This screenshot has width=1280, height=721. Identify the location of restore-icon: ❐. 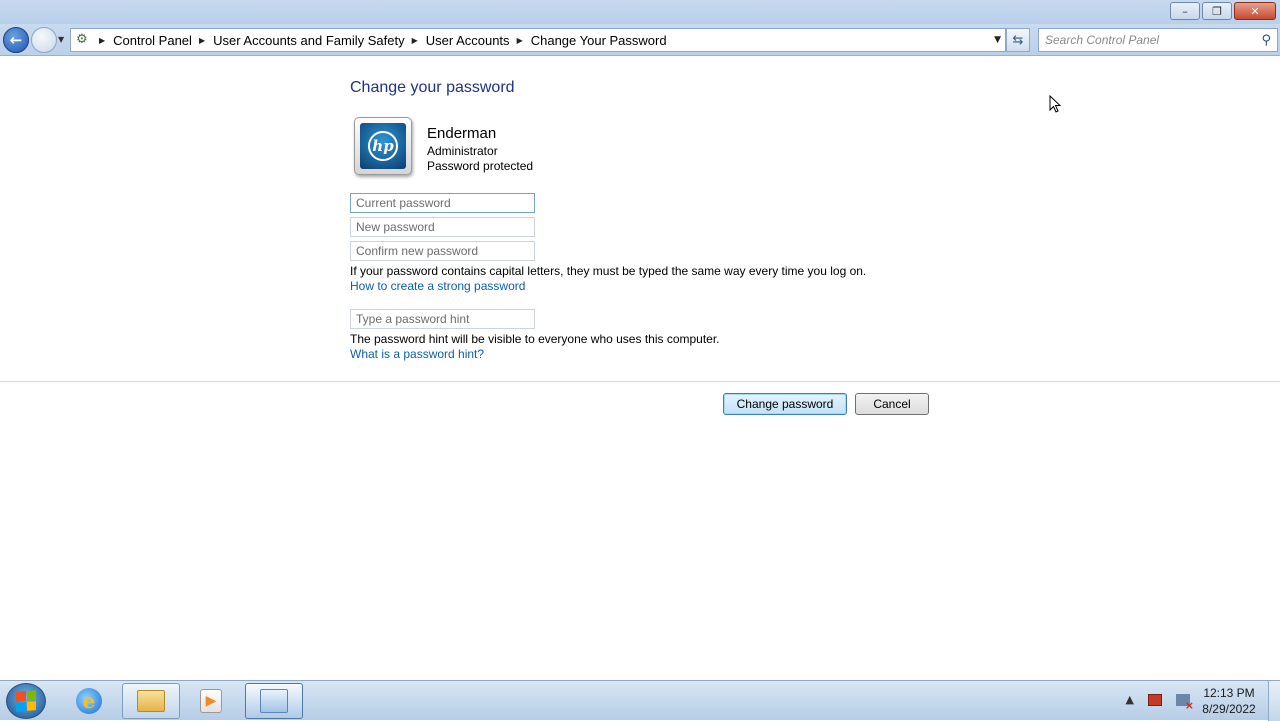
(1217, 11).